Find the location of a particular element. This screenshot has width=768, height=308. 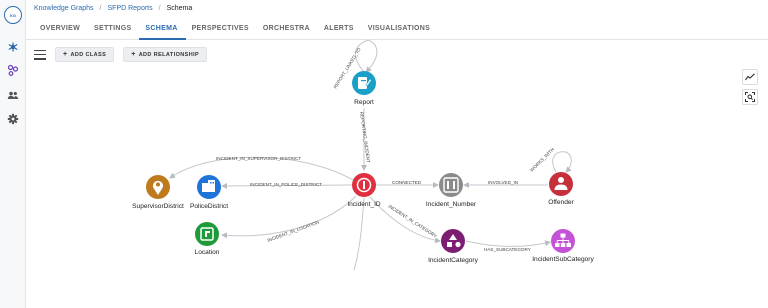

node-incident-id: Incident_ID is located at coordinates (364, 190).